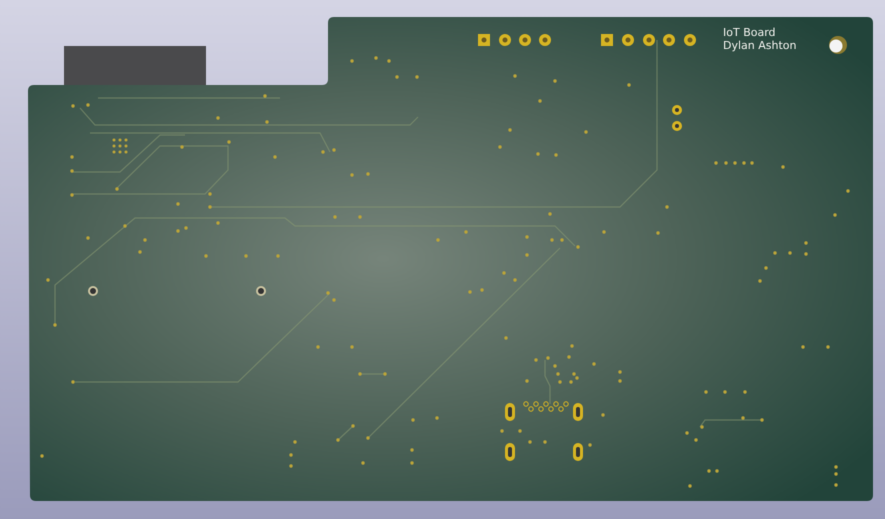  Describe the element at coordinates (759, 45) in the screenshot. I see `silkscreen-label: Dylan Ashton` at that location.